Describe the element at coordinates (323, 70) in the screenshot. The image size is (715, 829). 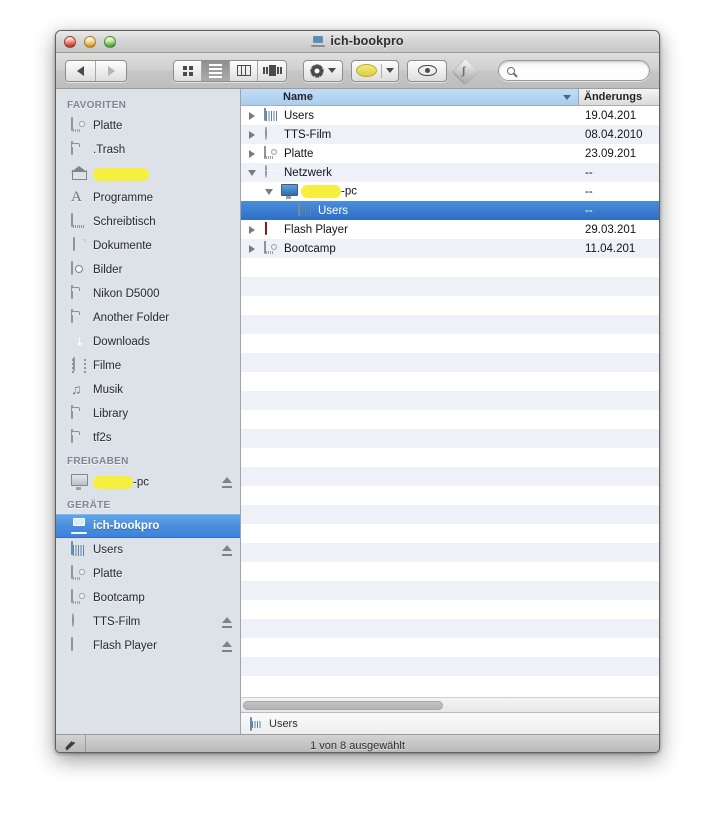
I see `action-menu-button` at that location.